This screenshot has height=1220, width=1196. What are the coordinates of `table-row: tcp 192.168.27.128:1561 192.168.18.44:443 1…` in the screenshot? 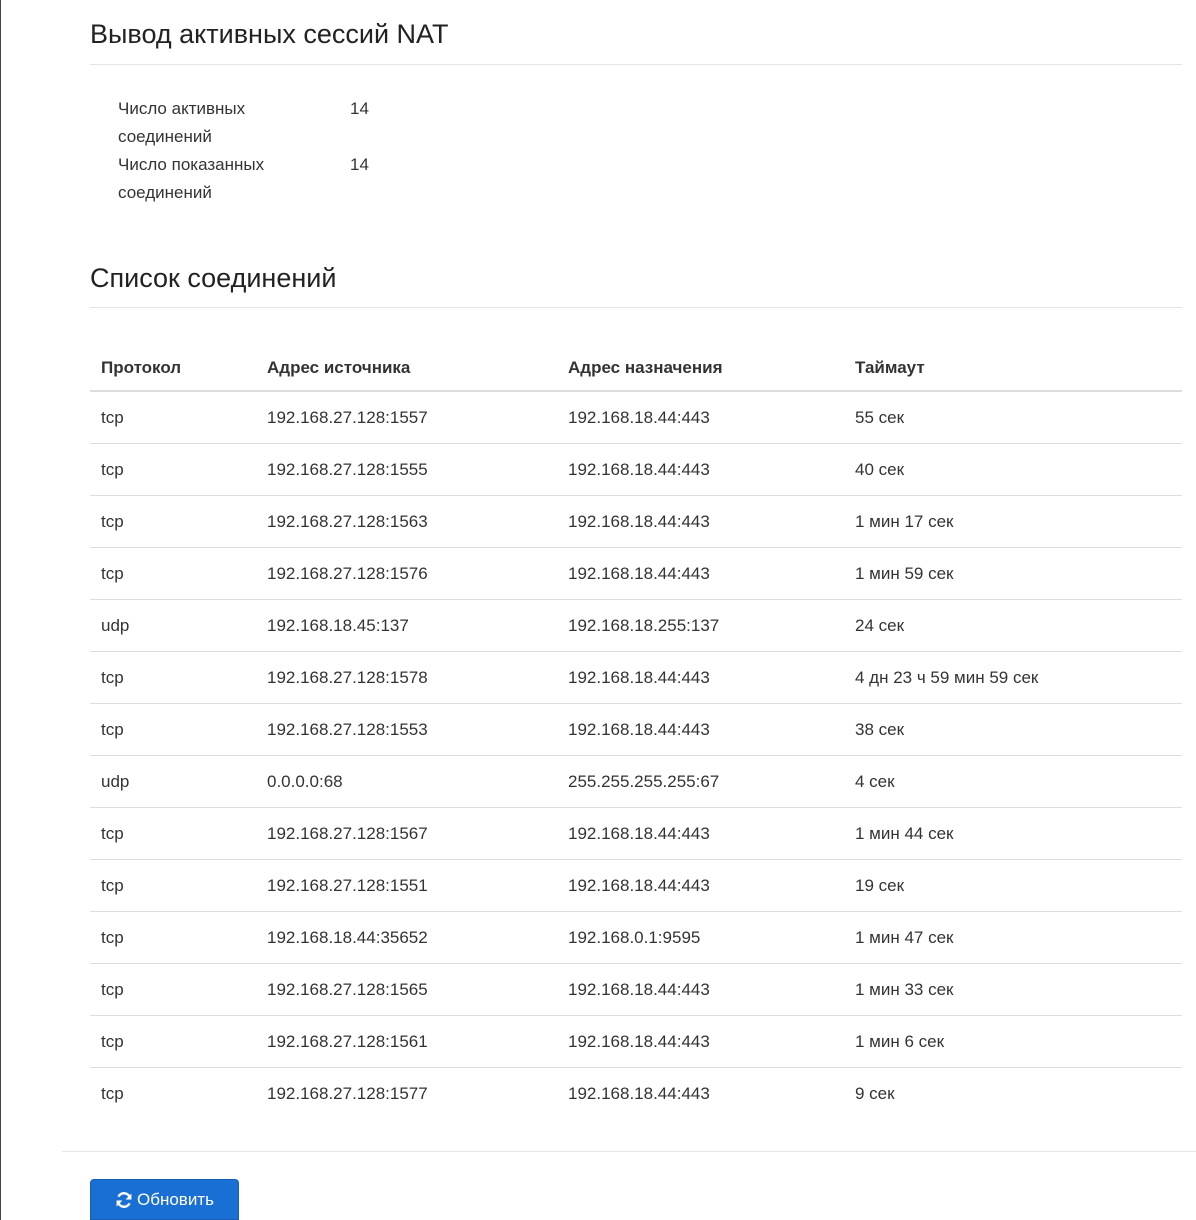 It's located at (636, 1041).